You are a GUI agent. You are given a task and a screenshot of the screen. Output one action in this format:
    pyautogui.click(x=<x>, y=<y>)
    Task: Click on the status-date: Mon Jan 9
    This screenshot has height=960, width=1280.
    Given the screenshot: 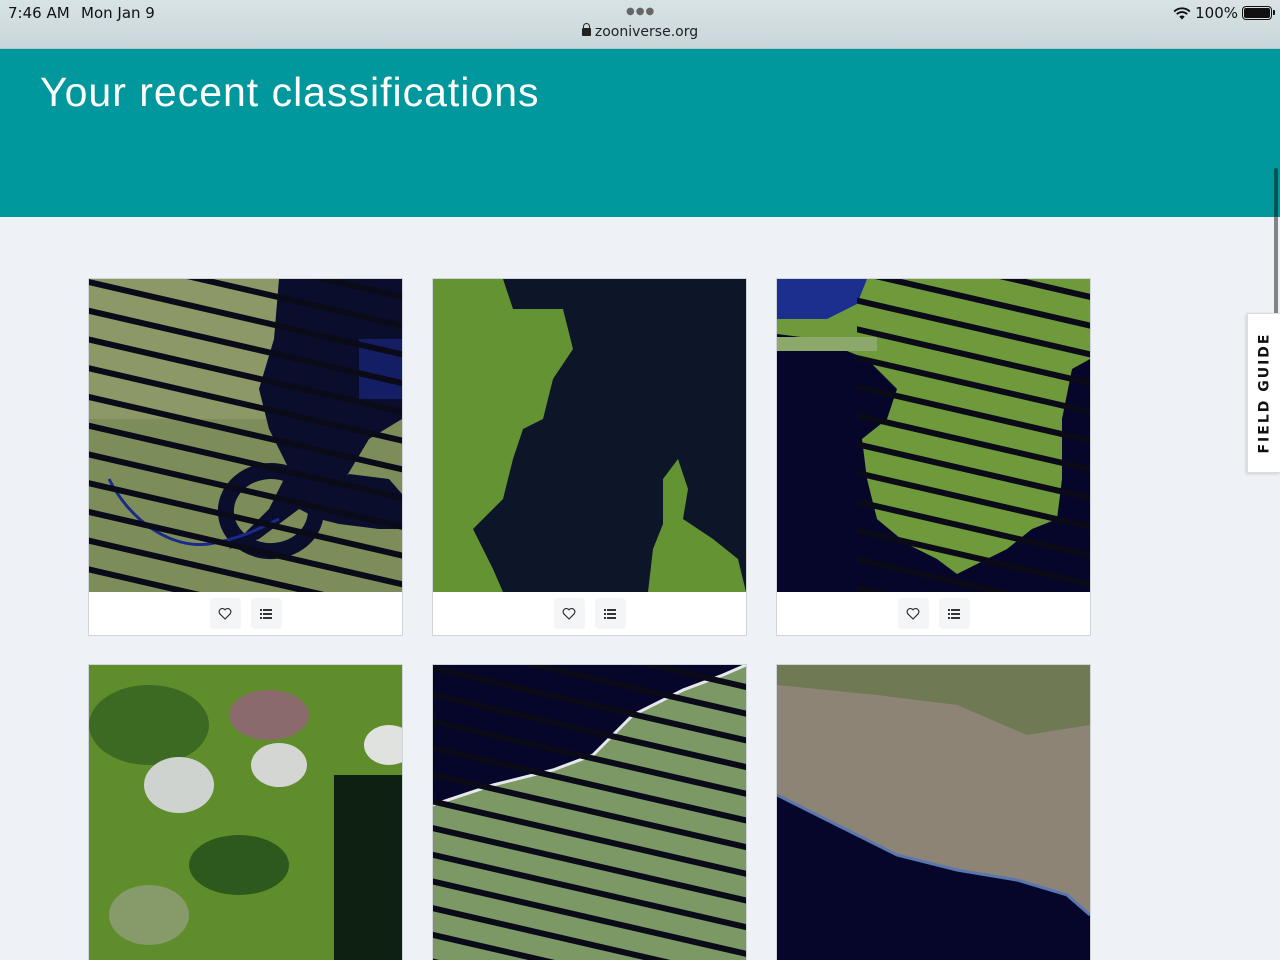 What is the action you would take?
    pyautogui.click(x=118, y=13)
    